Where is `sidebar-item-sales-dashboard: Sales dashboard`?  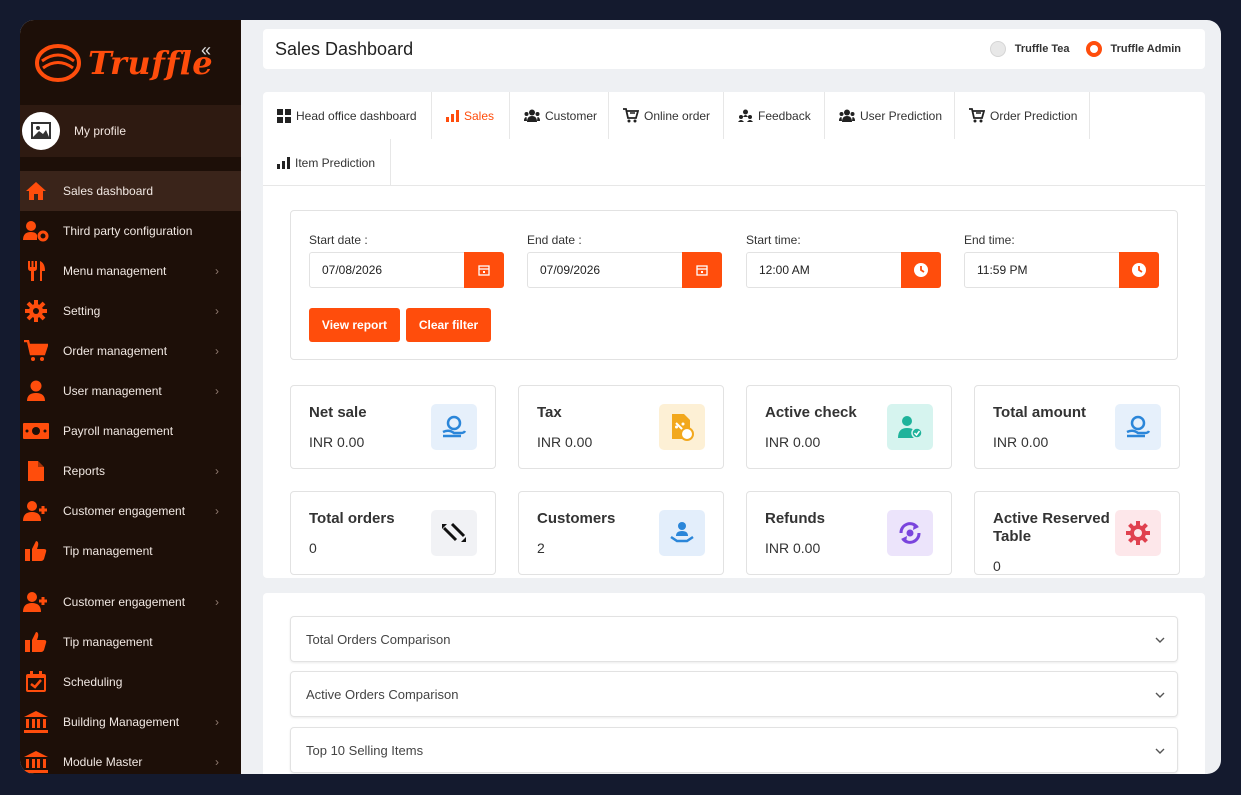 sidebar-item-sales-dashboard: Sales dashboard is located at coordinates (130, 191).